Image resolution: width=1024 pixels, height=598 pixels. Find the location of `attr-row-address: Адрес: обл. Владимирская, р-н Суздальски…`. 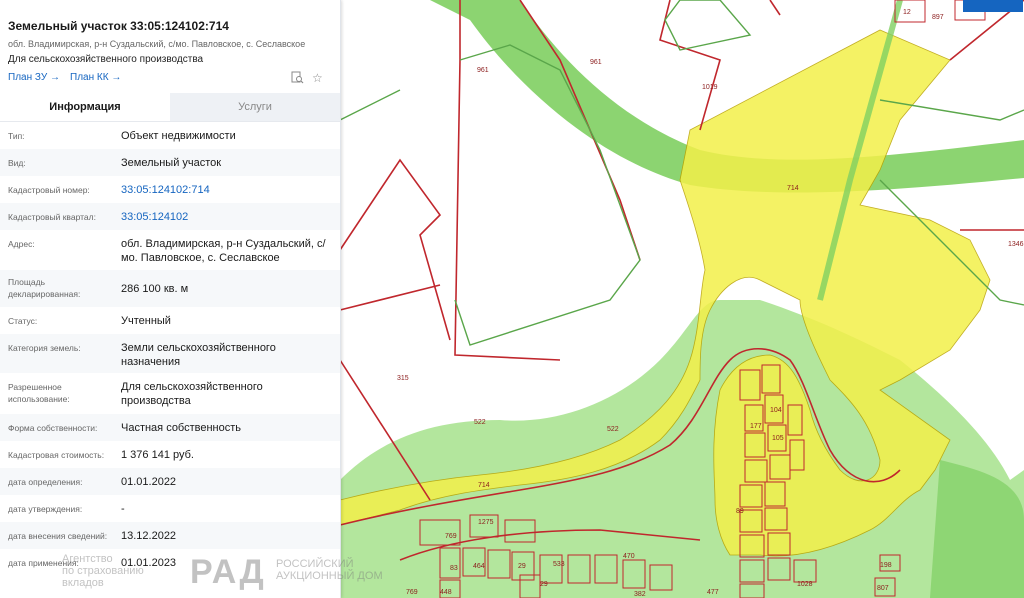

attr-row-address: Адрес: обл. Владимирская, р-н Суздальски… is located at coordinates (170, 250).